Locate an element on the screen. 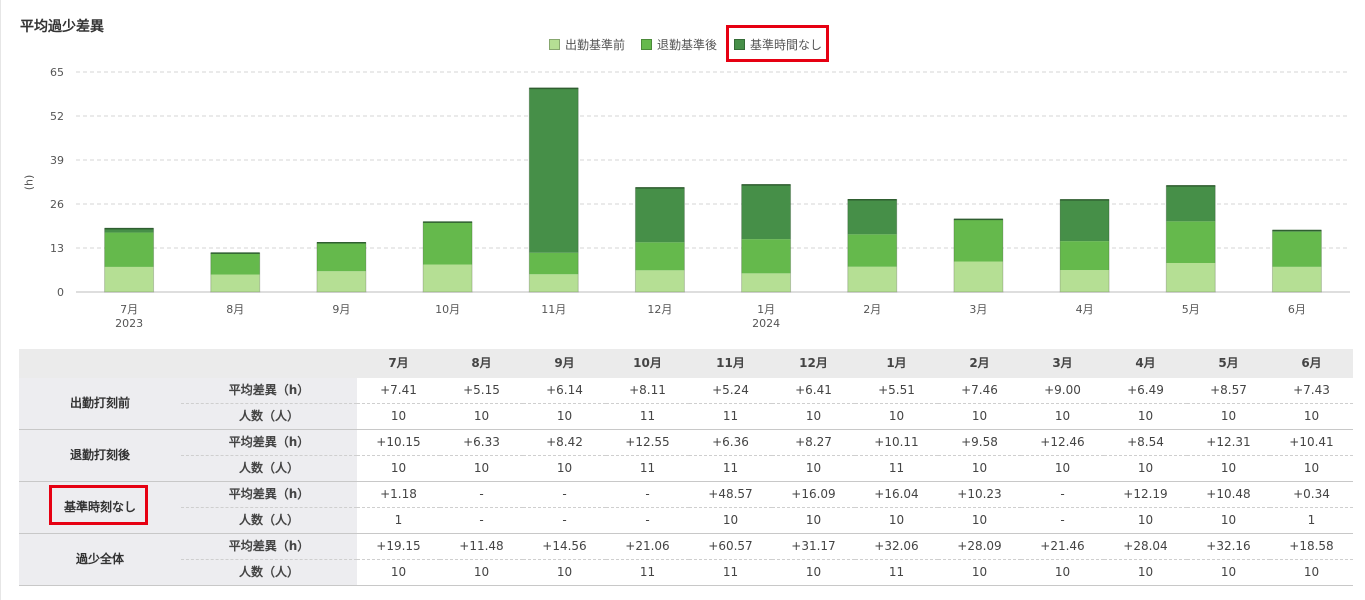 This screenshot has height=600, width=1365. avg-value-cell: +16.04 is located at coordinates (896, 494).